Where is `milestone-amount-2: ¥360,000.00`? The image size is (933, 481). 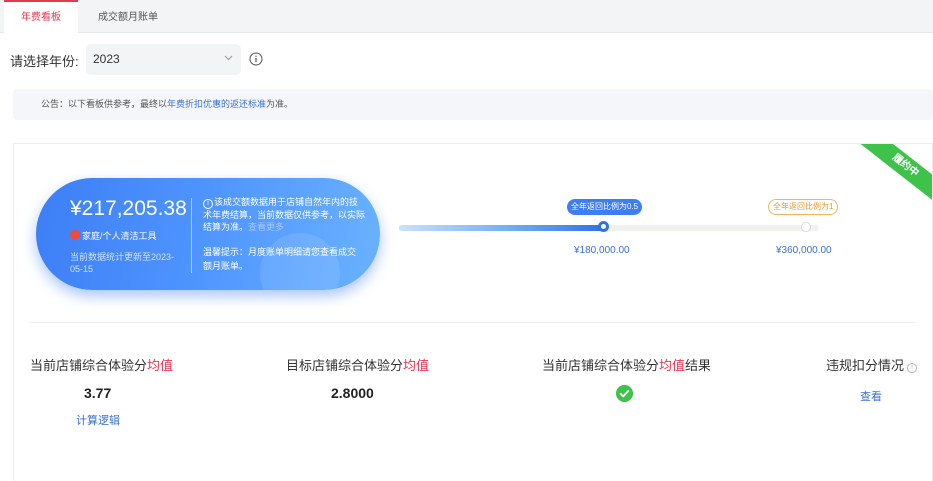
milestone-amount-2: ¥360,000.00 is located at coordinates (804, 250).